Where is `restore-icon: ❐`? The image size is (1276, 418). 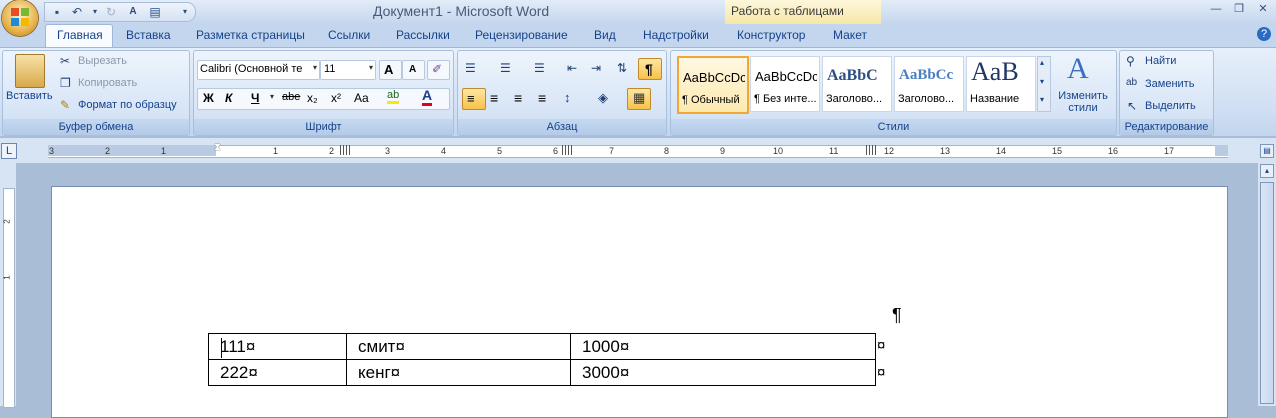
restore-icon: ❐ is located at coordinates (1239, 9).